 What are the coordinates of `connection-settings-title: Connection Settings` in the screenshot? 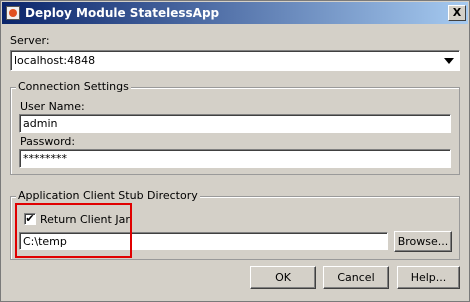 It's located at (73, 86).